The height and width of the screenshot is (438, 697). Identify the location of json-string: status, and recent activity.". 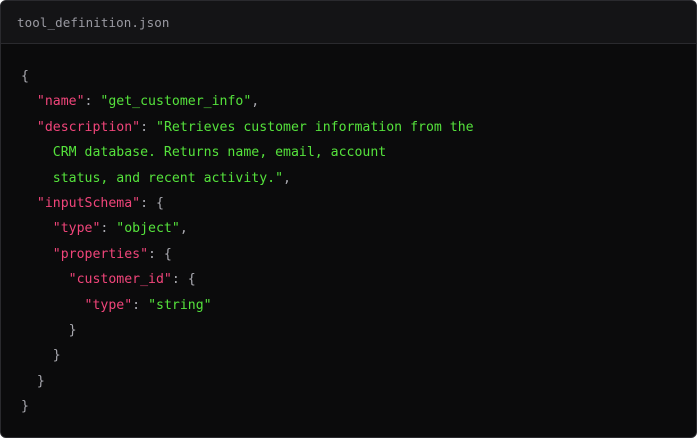
(168, 178).